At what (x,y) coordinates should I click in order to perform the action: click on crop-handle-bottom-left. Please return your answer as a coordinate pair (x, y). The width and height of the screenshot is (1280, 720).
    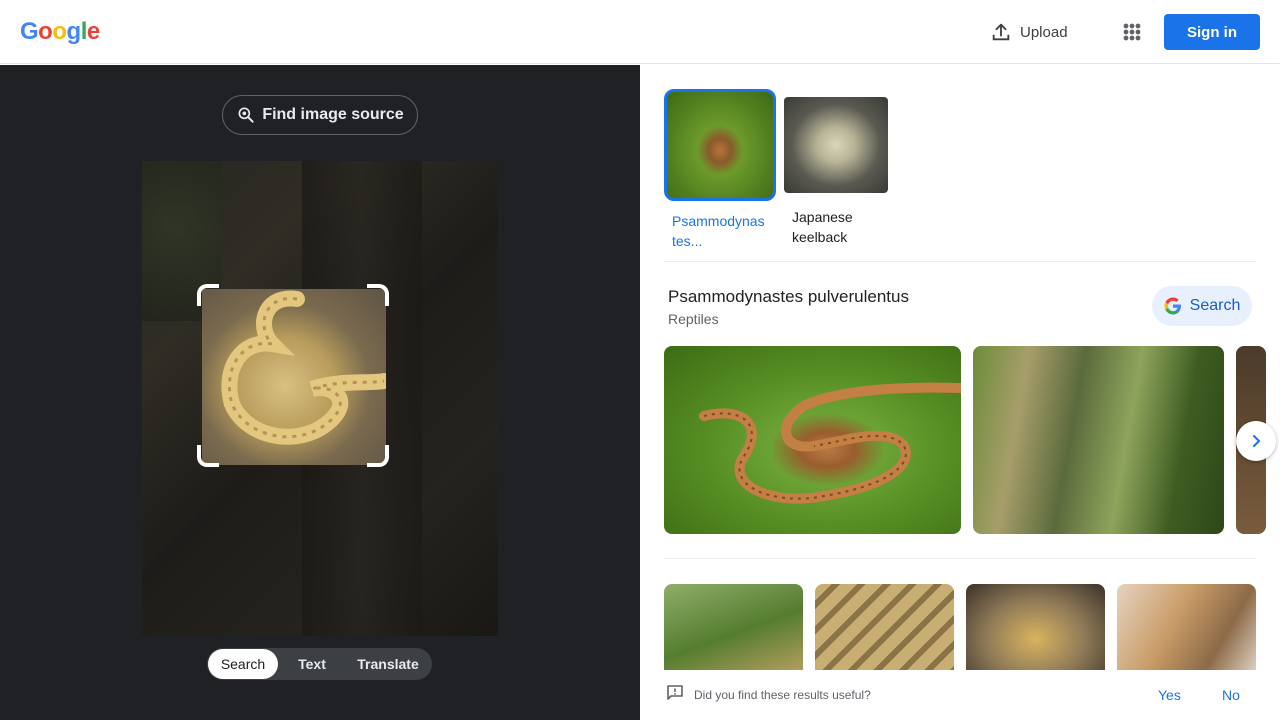
    Looking at the image, I should click on (208, 456).